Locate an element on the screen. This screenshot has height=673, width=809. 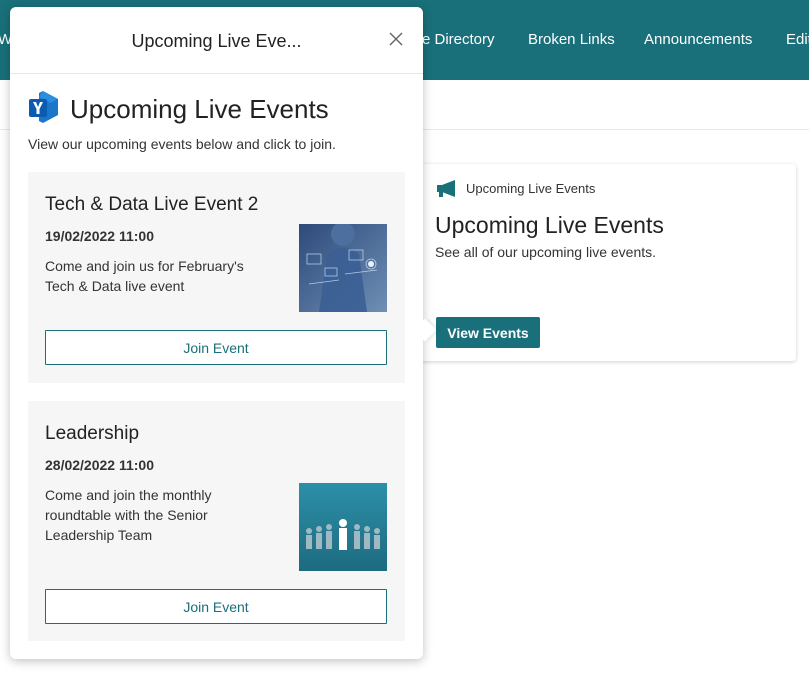
panel-main-title: Upcoming Live Events is located at coordinates (199, 109).